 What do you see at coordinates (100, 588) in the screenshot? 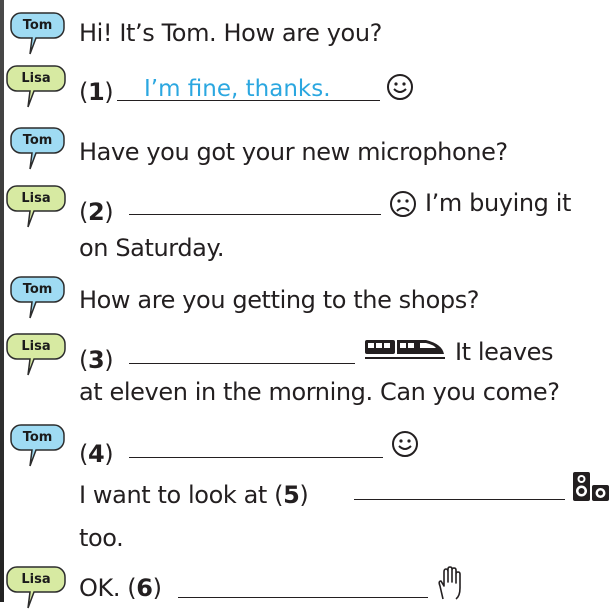
I see `line-text: OK.` at bounding box center [100, 588].